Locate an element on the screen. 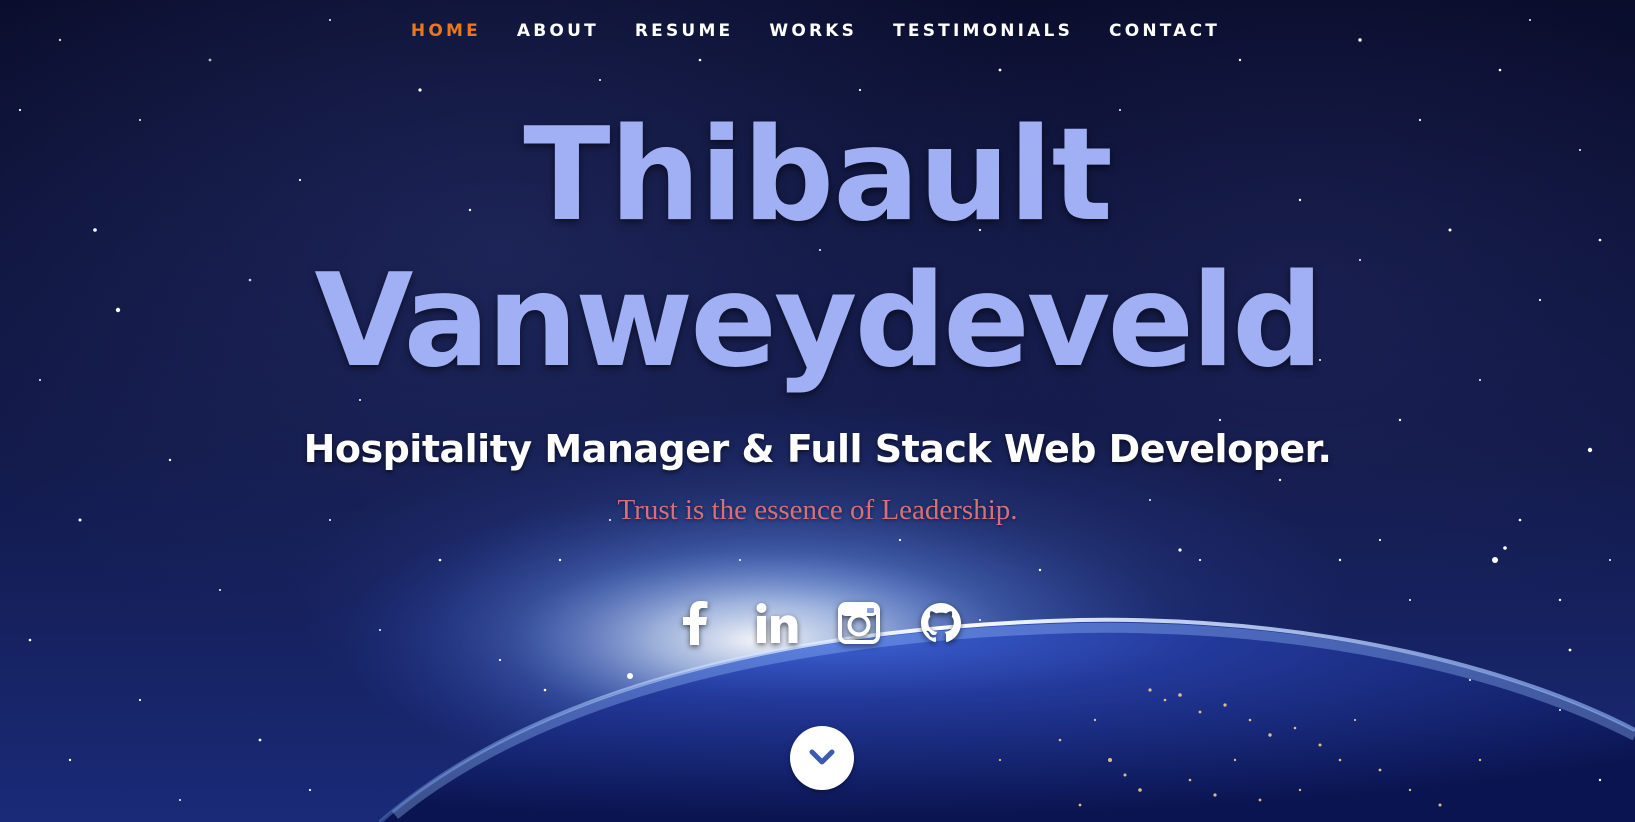 This screenshot has width=1635, height=822. hero-name-first: Thibault is located at coordinates (818, 175).